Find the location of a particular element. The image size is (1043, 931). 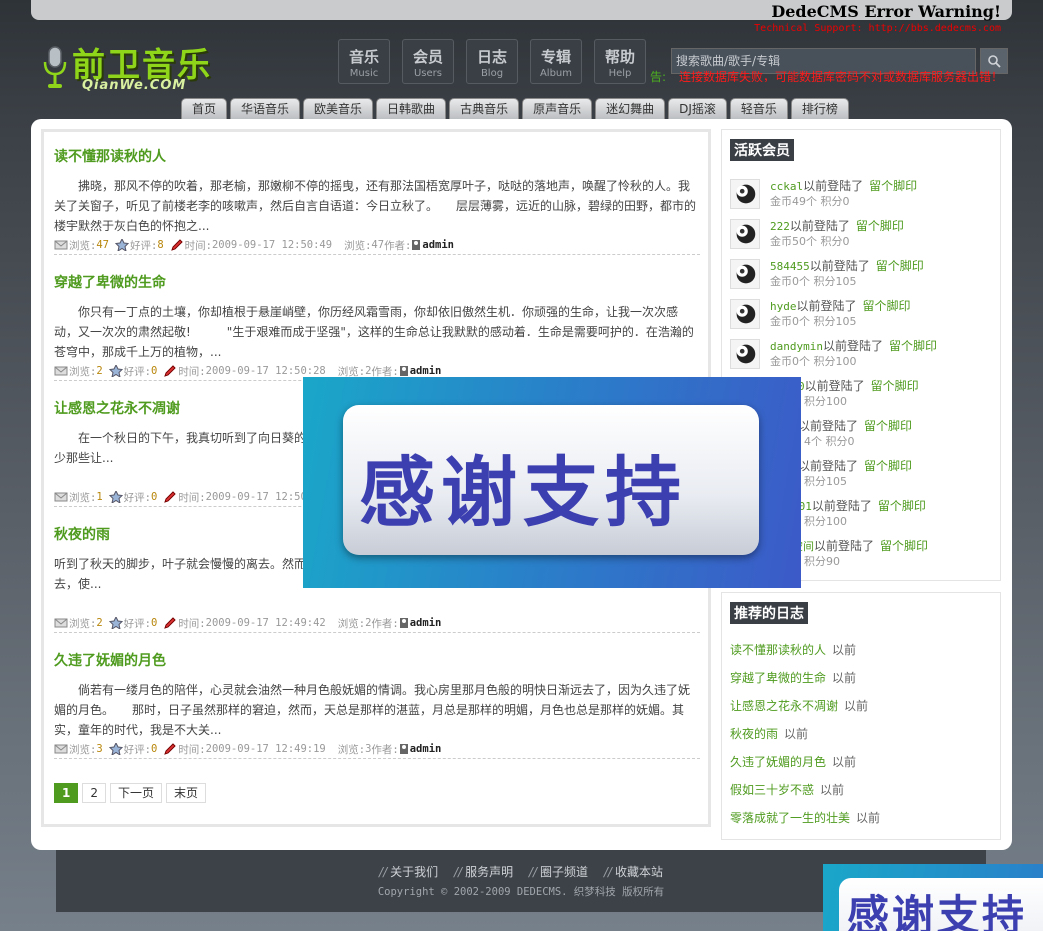

microphone-icon is located at coordinates (55, 67).